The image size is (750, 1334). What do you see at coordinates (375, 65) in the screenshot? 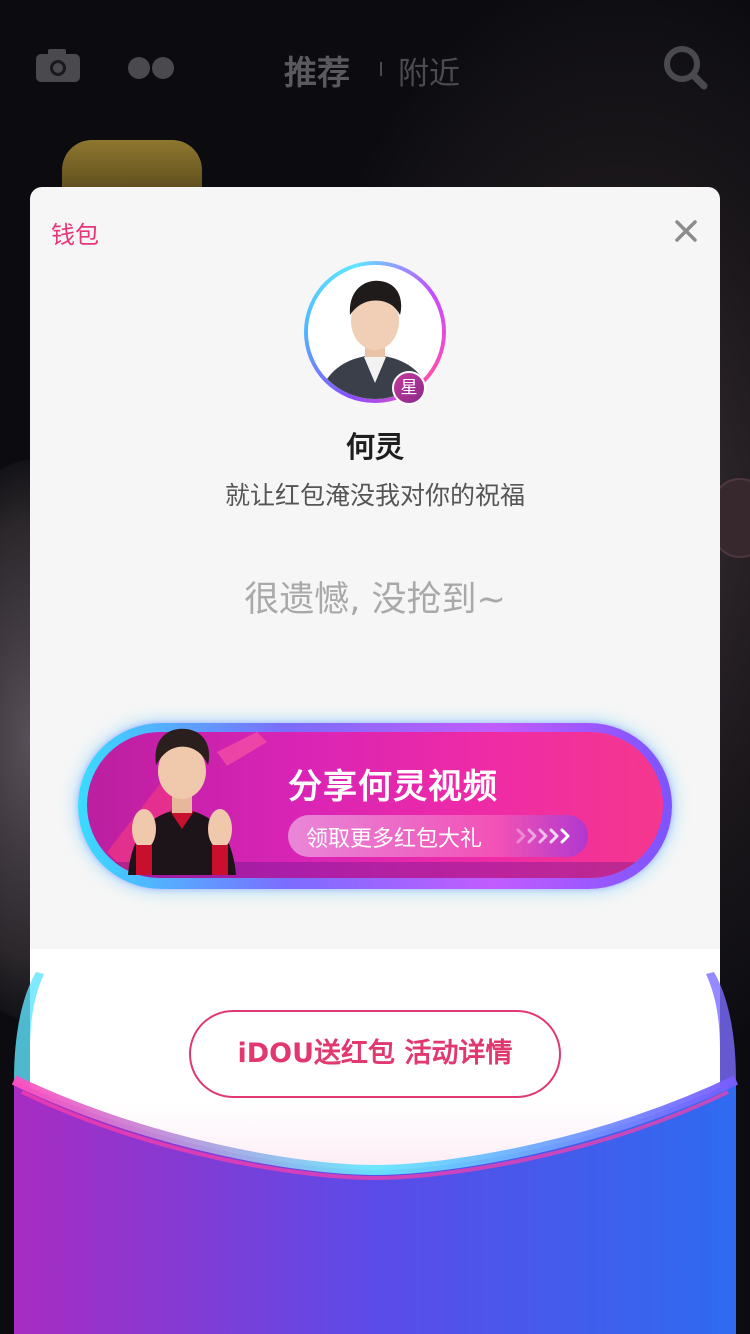
I see `top-bar: 推荐 附近` at bounding box center [375, 65].